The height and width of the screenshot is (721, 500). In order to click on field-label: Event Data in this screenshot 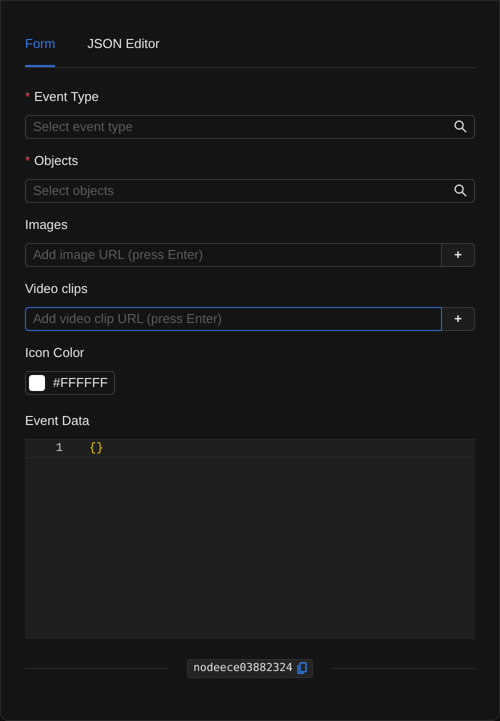, I will do `click(57, 421)`.